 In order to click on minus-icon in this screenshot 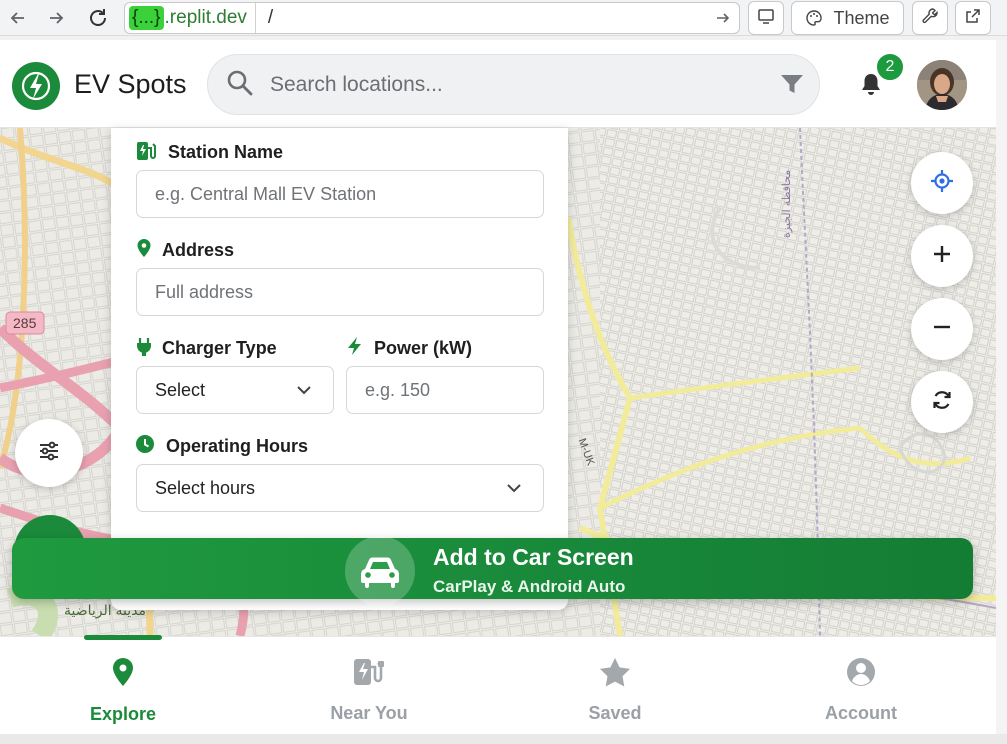, I will do `click(942, 329)`.